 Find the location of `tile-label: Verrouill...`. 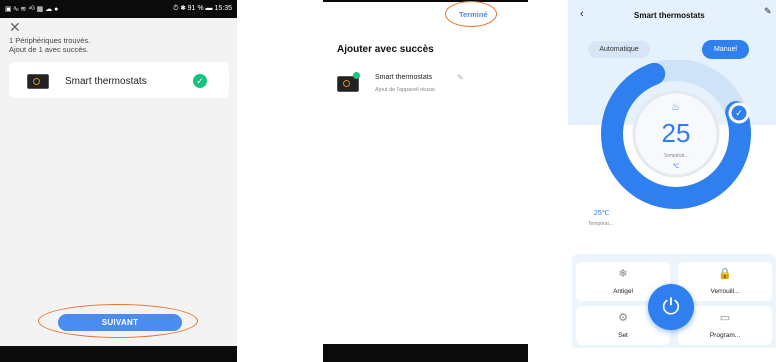

tile-label: Verrouill... is located at coordinates (725, 291).